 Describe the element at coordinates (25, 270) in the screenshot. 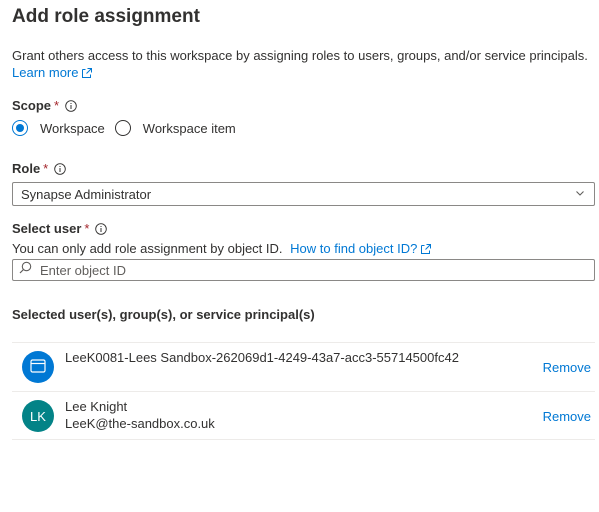

I see `search-icon` at that location.